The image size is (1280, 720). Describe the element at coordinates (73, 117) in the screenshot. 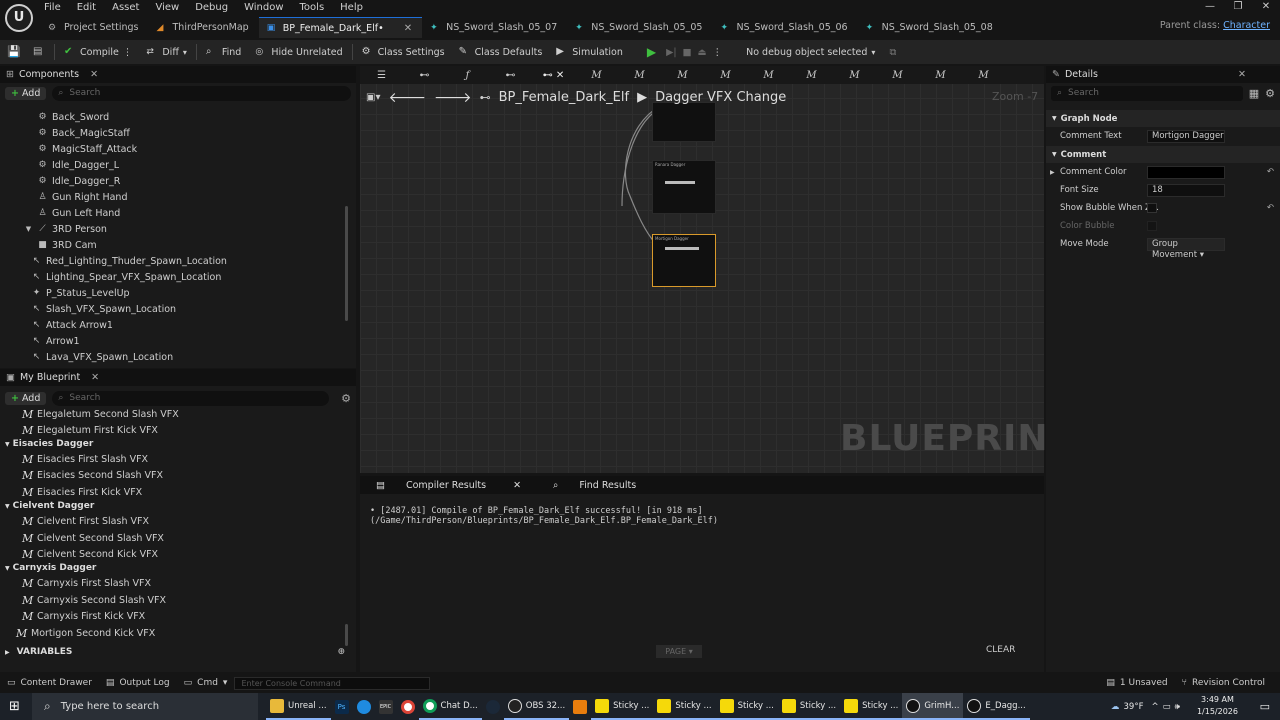

I see `component-back-sword: ⚙ Back_Sword` at that location.